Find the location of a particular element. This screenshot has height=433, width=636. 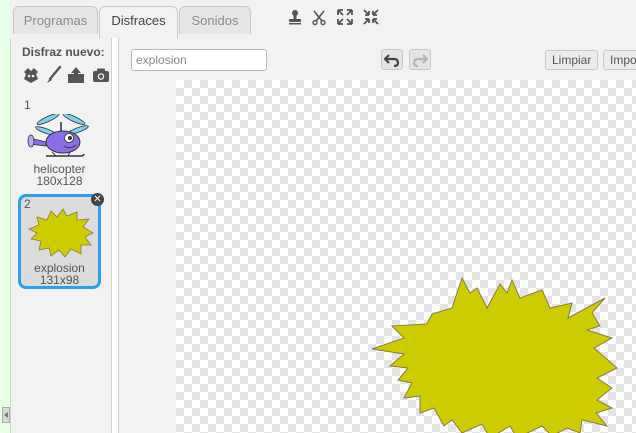

shrink-icon is located at coordinates (371, 17).